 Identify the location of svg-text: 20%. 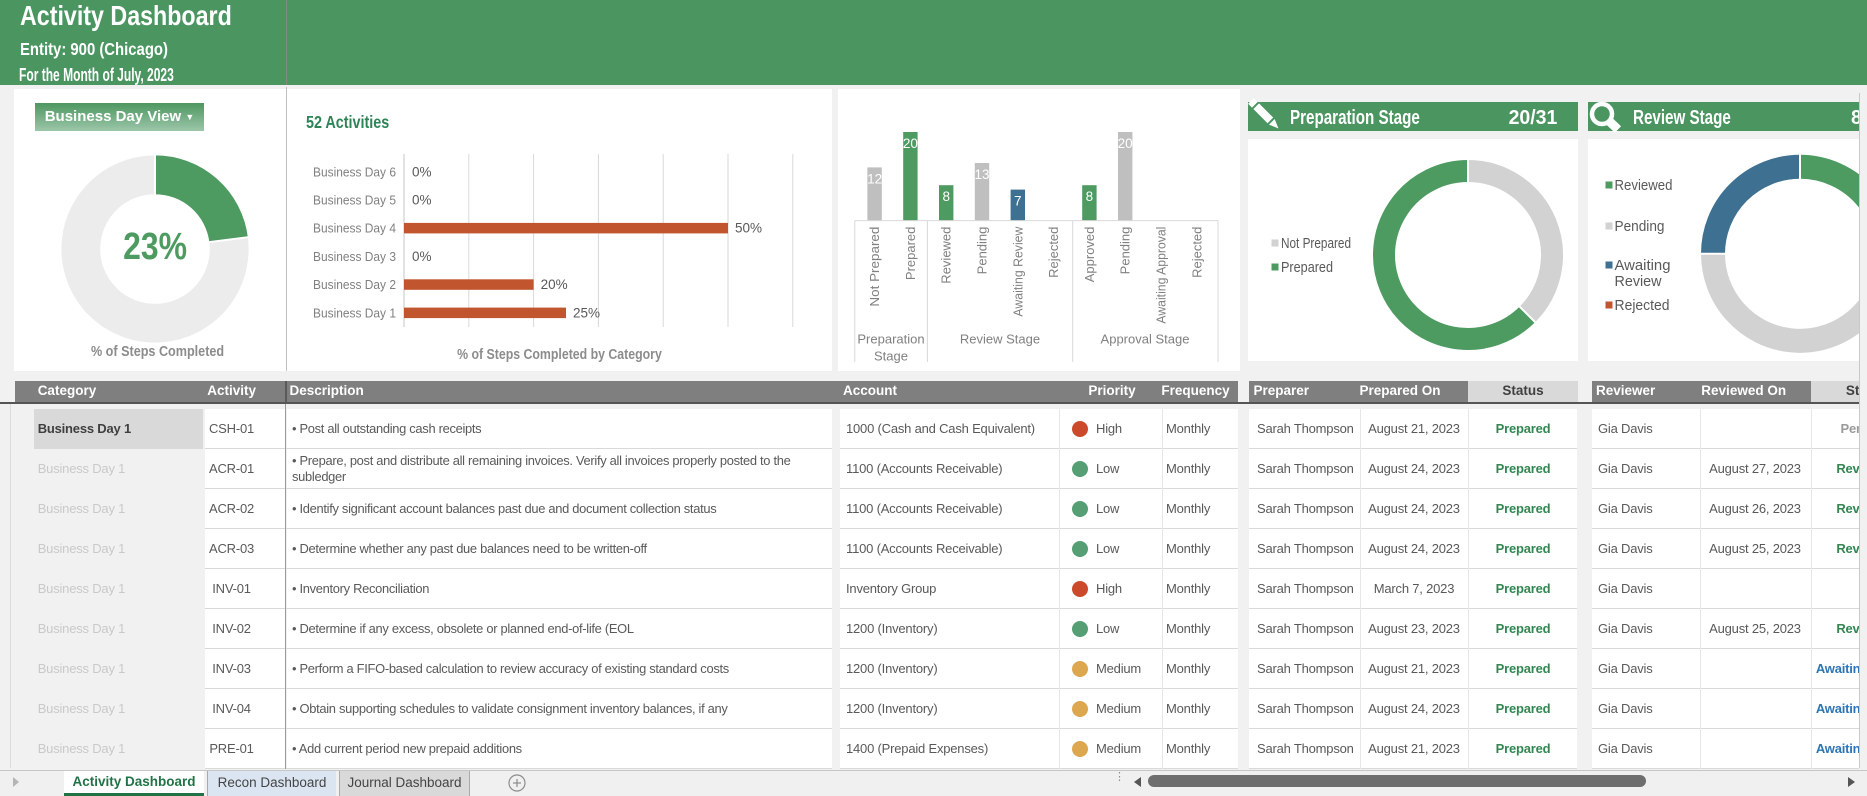
(554, 284).